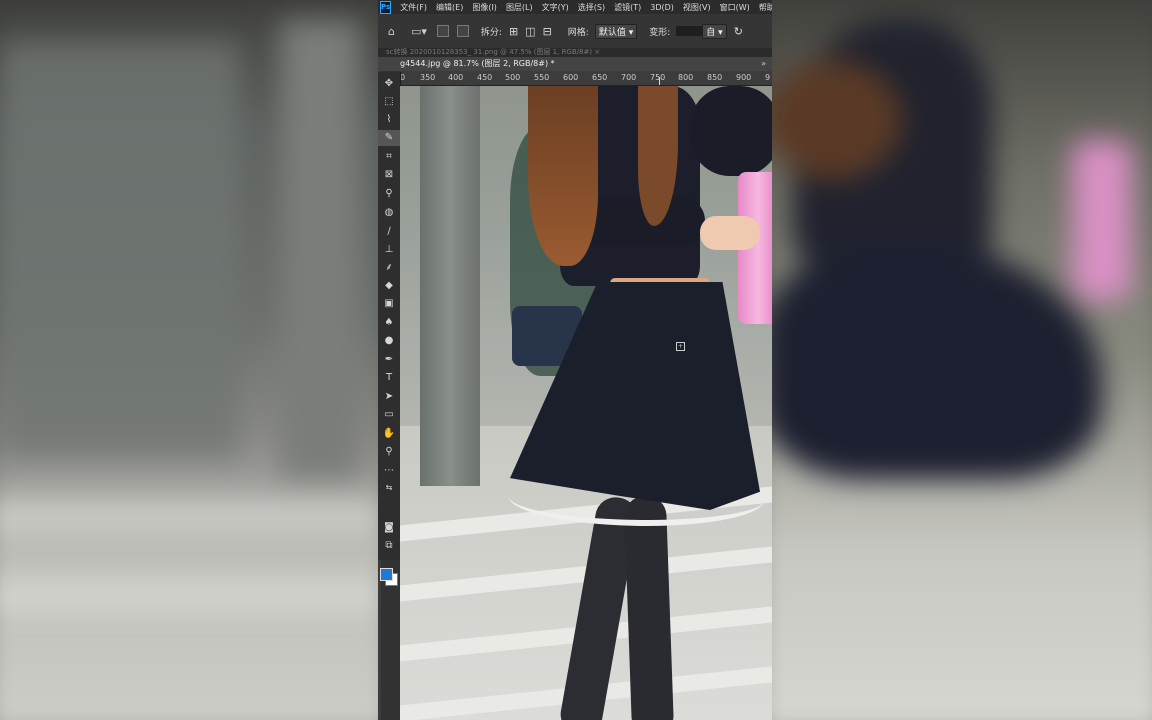 The width and height of the screenshot is (1152, 720). Describe the element at coordinates (730, 233) in the screenshot. I see `hand` at that location.